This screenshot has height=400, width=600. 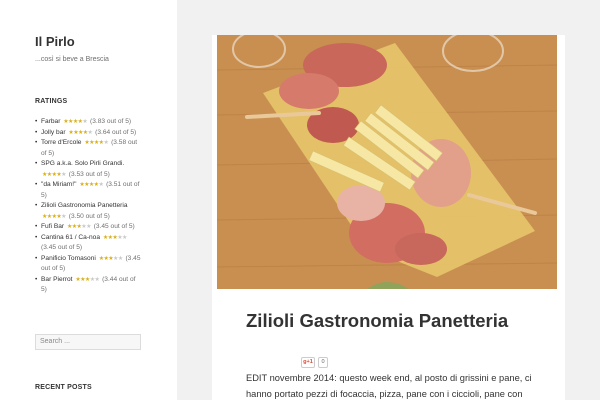 I want to click on rating-link: Jolly bar, so click(x=53, y=132).